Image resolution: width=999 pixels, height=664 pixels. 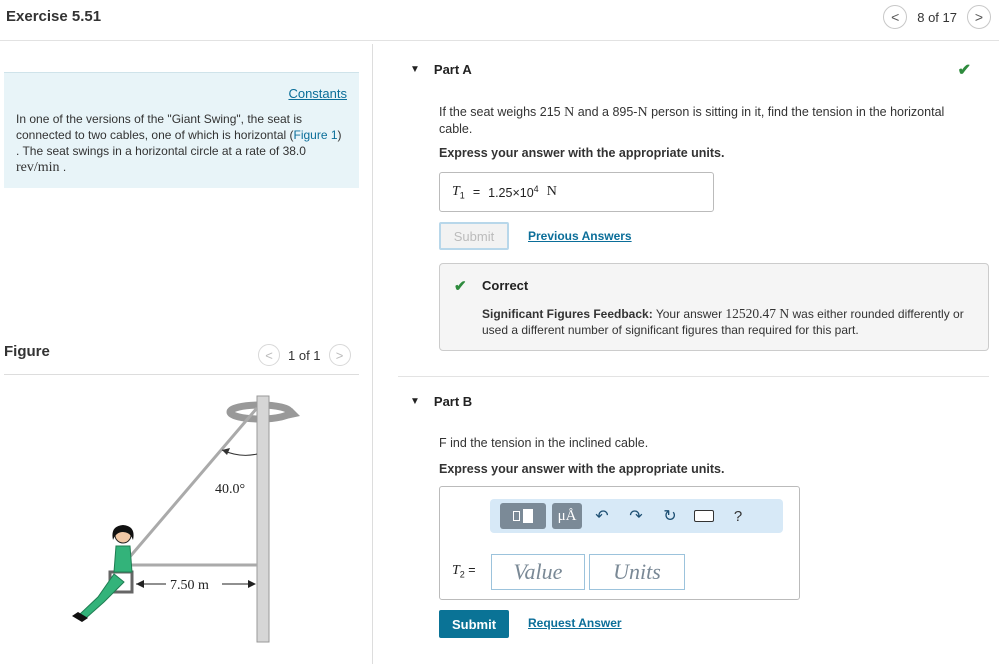 What do you see at coordinates (181, 374) in the screenshot?
I see `figure-divider` at bounding box center [181, 374].